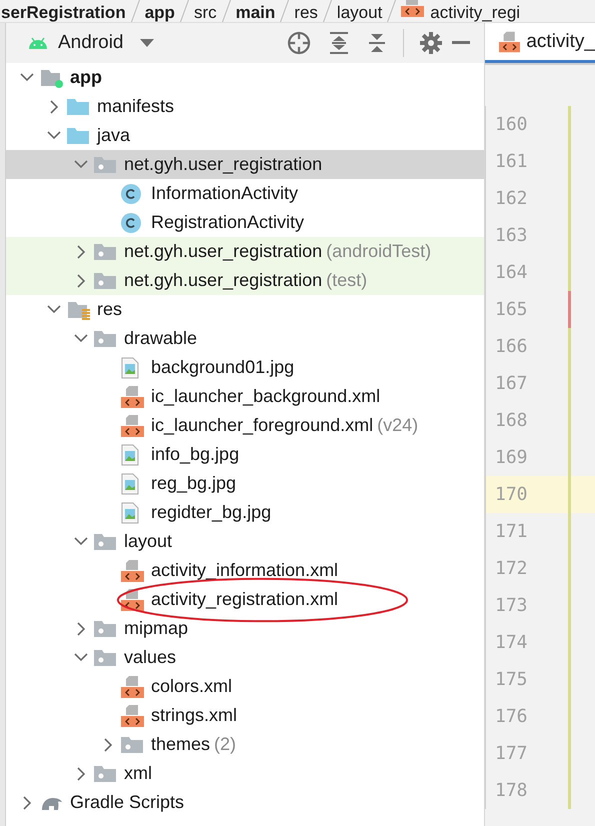 The image size is (595, 826). I want to click on line-number: 161, so click(511, 161).